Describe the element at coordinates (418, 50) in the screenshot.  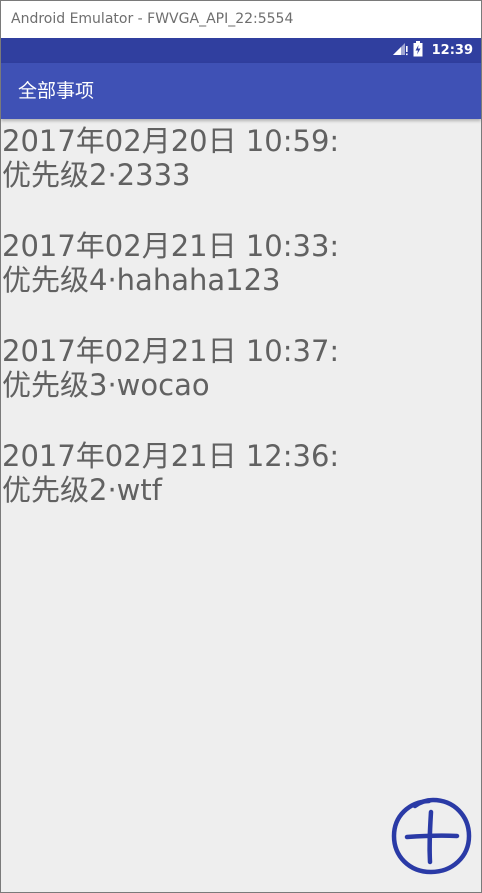
I see `battery-icon` at that location.